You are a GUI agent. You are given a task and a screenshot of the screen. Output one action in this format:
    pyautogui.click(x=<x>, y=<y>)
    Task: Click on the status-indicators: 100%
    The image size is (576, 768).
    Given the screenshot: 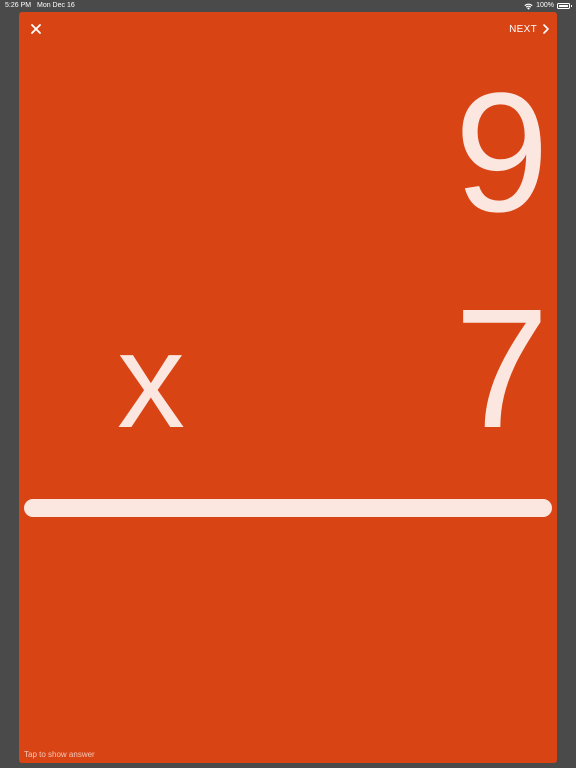 What is the action you would take?
    pyautogui.click(x=548, y=6)
    